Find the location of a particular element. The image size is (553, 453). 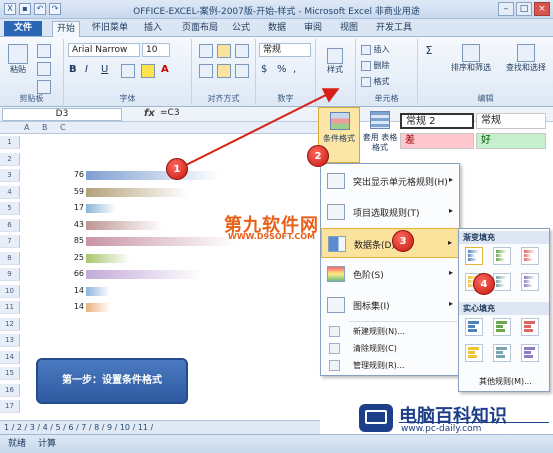

italic-button: I is located at coordinates (86, 69).